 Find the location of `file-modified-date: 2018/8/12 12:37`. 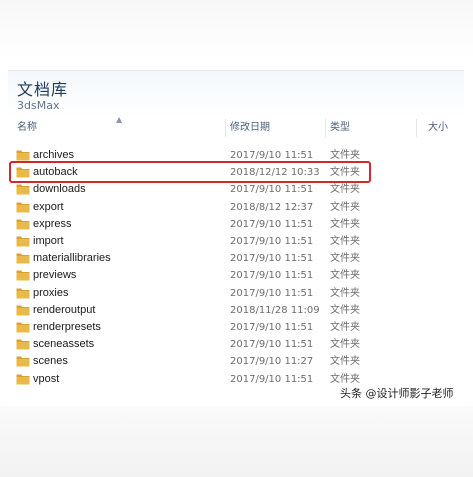

file-modified-date: 2018/8/12 12:37 is located at coordinates (272, 207).